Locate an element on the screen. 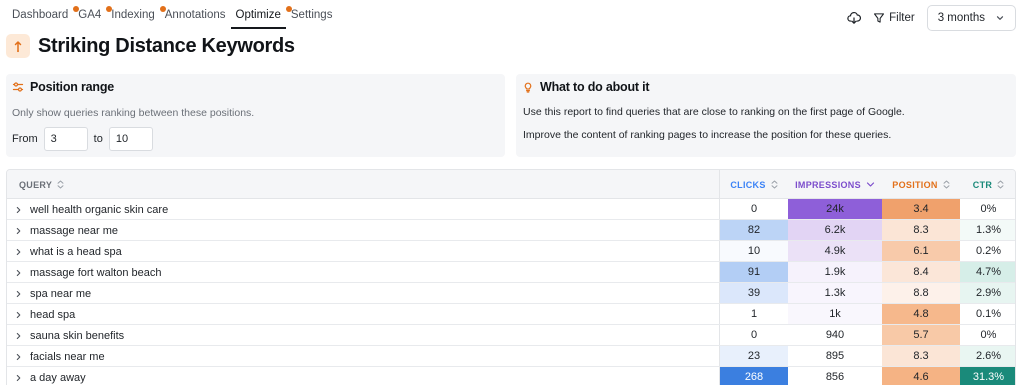 Image resolution: width=1024 pixels, height=385 pixels. card-heading-text: Position range is located at coordinates (72, 87).